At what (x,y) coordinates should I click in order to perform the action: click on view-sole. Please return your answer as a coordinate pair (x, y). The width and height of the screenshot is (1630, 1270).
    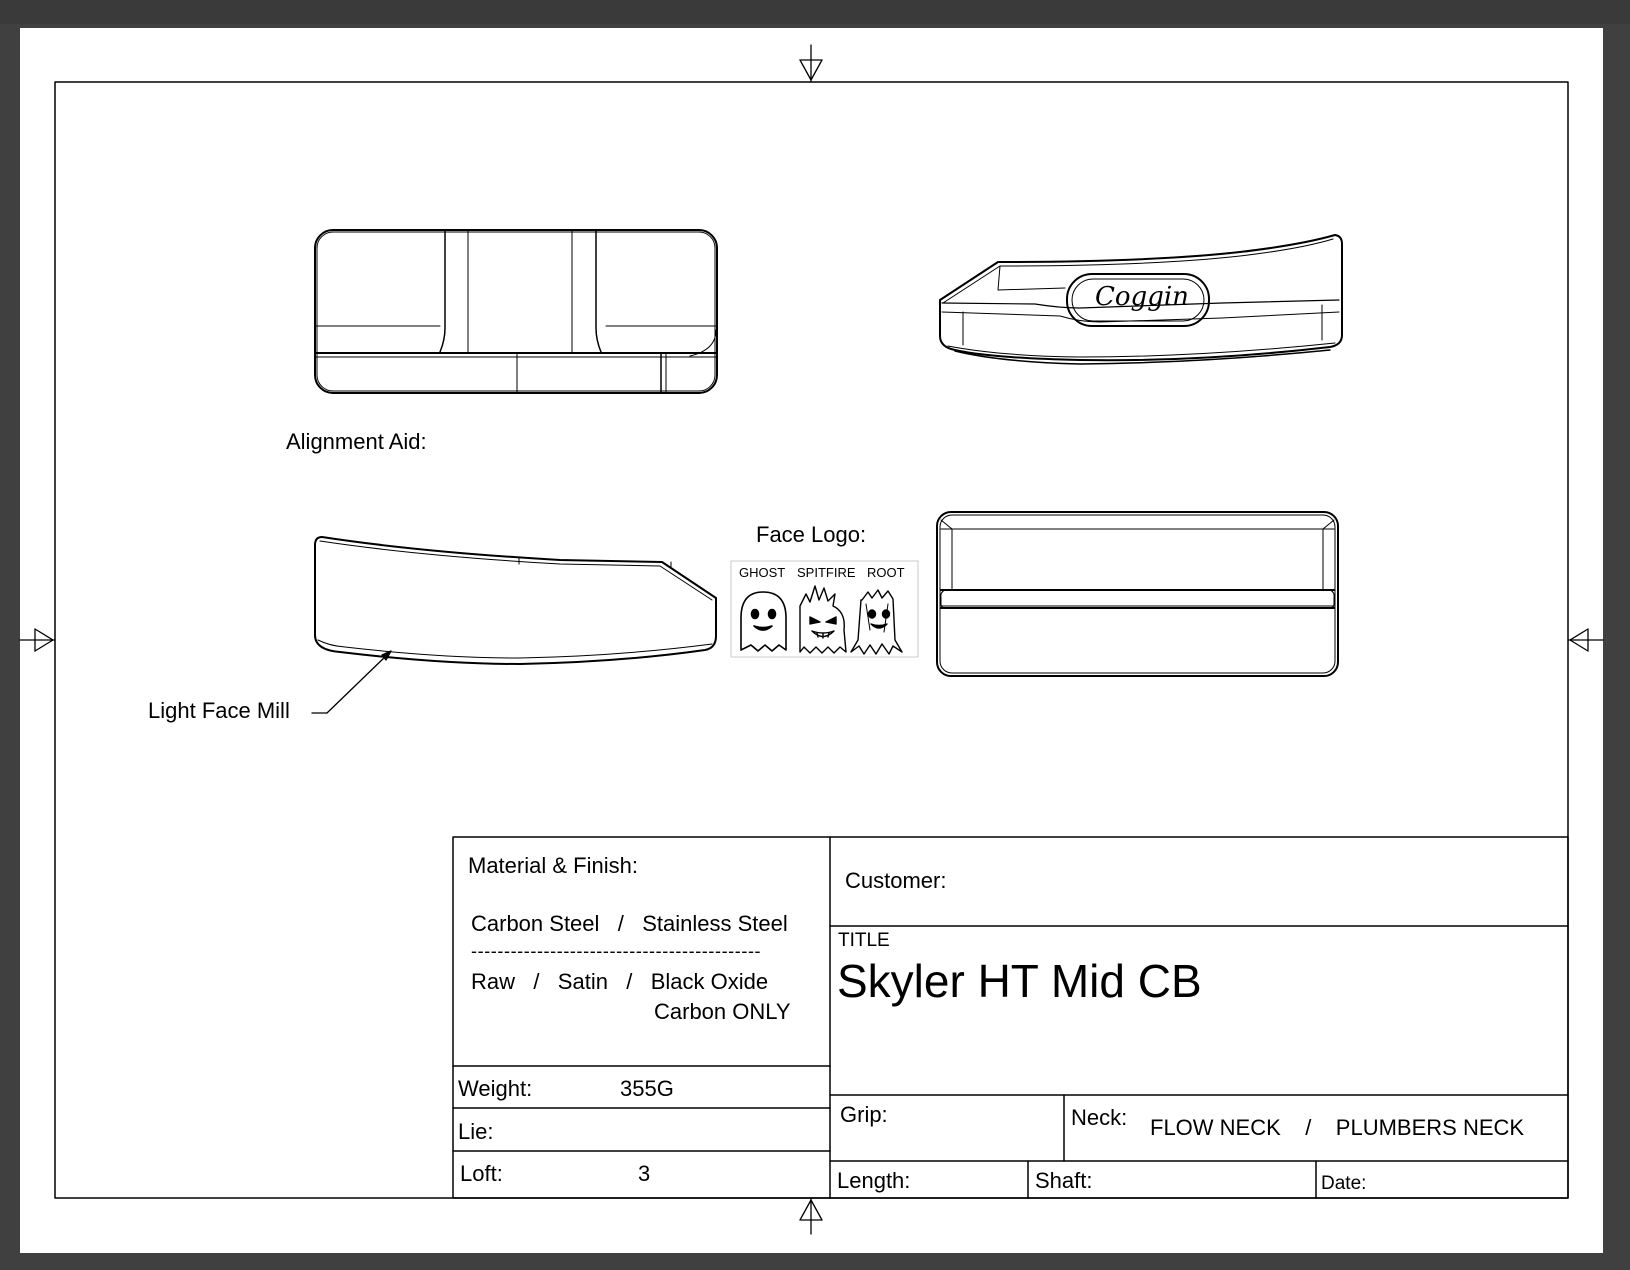
    Looking at the image, I should click on (515, 600).